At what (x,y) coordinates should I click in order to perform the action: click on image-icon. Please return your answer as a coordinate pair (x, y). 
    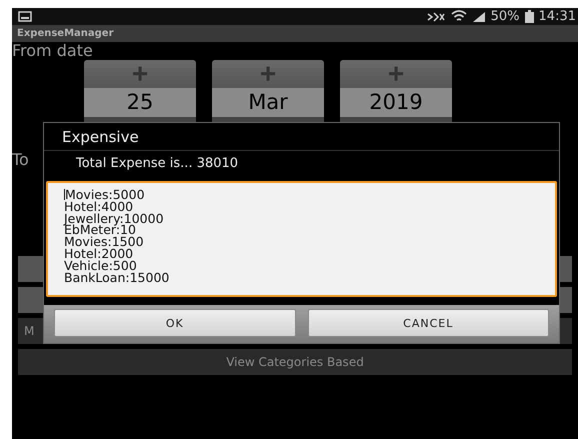
    Looking at the image, I should click on (25, 16).